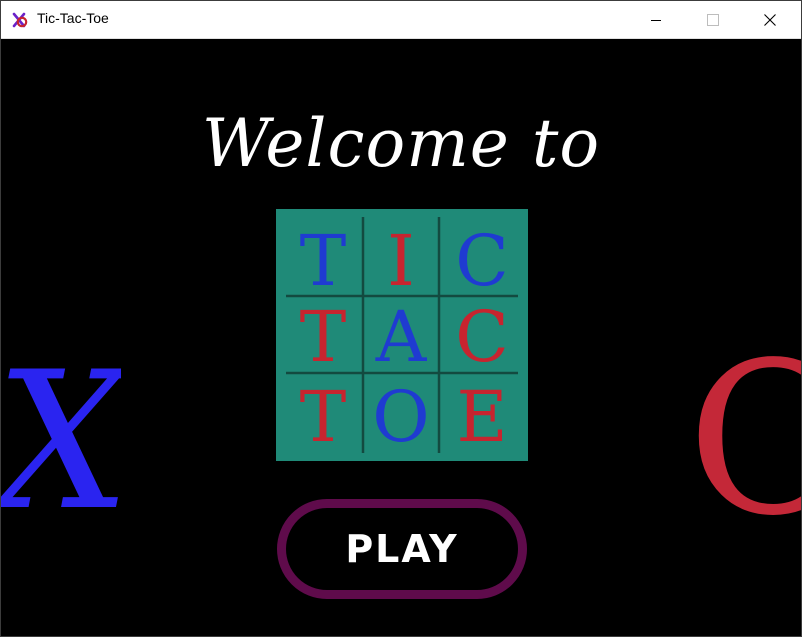  I want to click on logo-letter-3: C, so click(482, 261).